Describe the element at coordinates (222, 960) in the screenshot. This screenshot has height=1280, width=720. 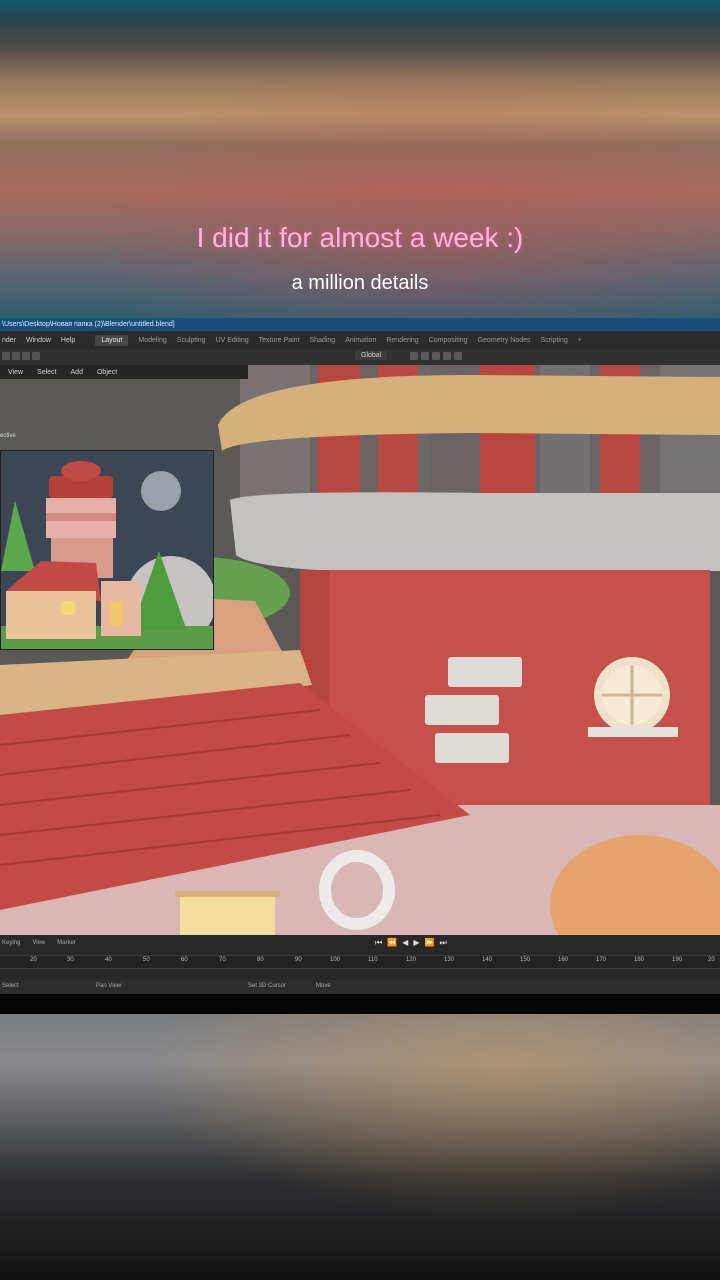
I see `ruler-tick: 70` at that location.